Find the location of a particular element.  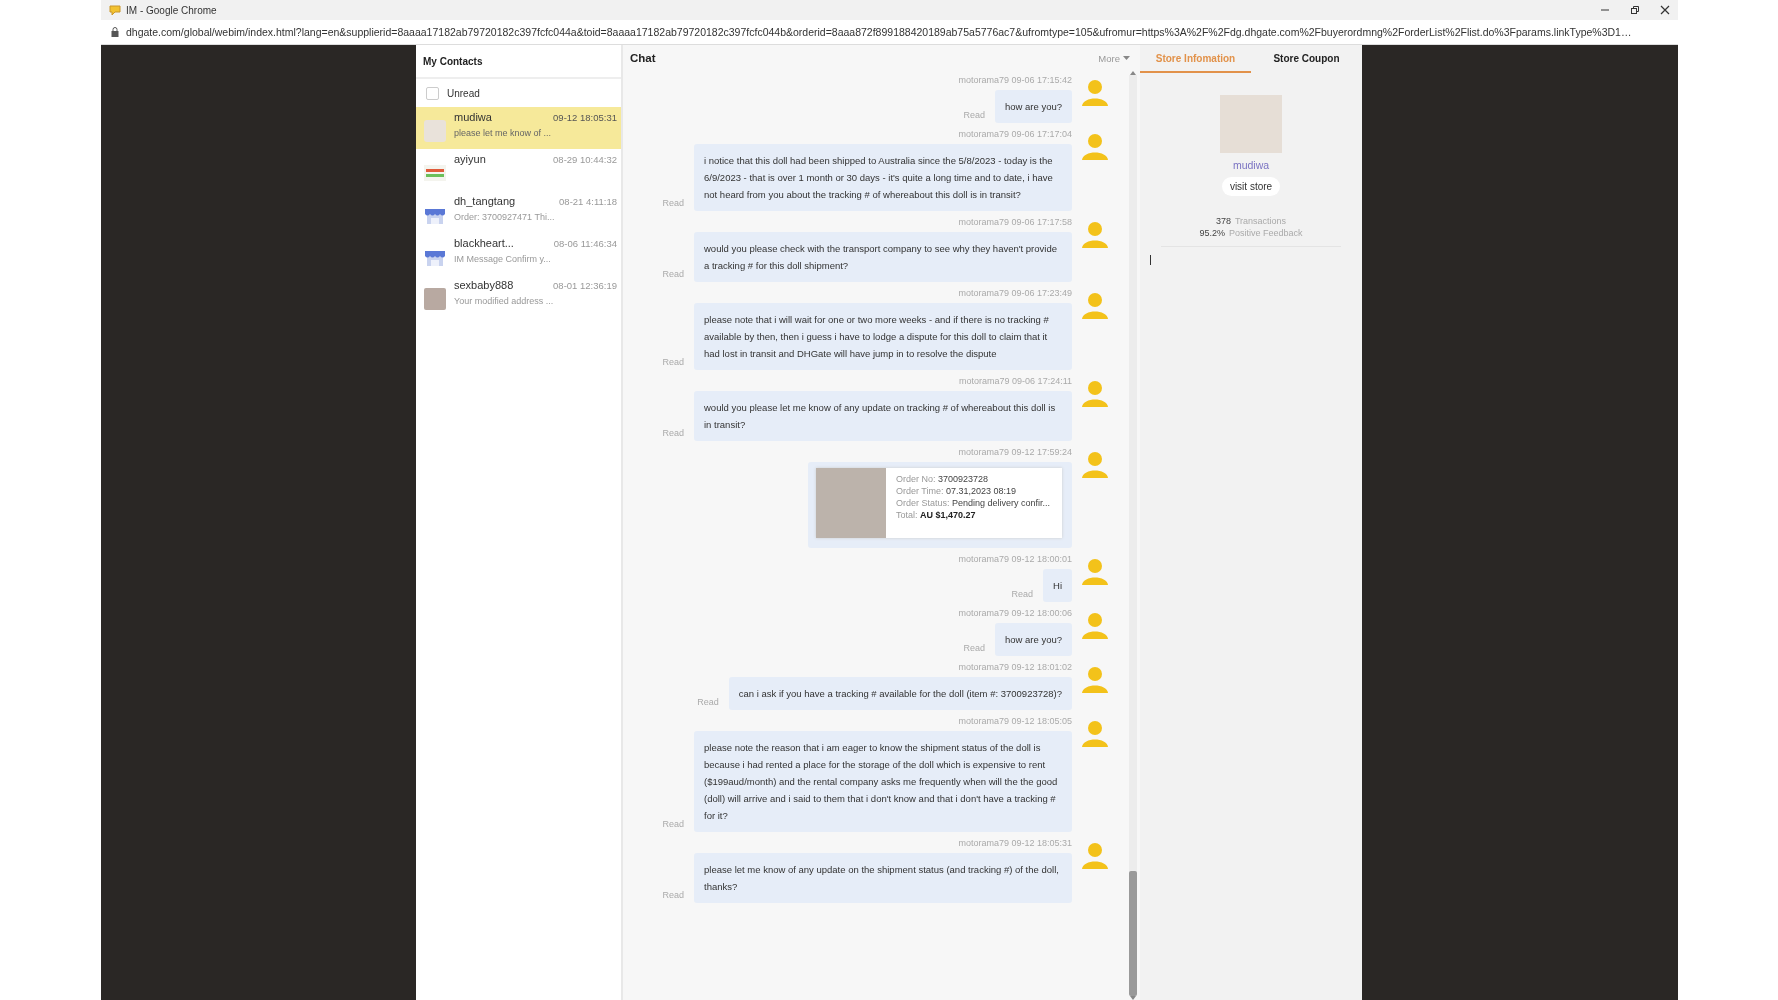

lock-icon is located at coordinates (115, 32).